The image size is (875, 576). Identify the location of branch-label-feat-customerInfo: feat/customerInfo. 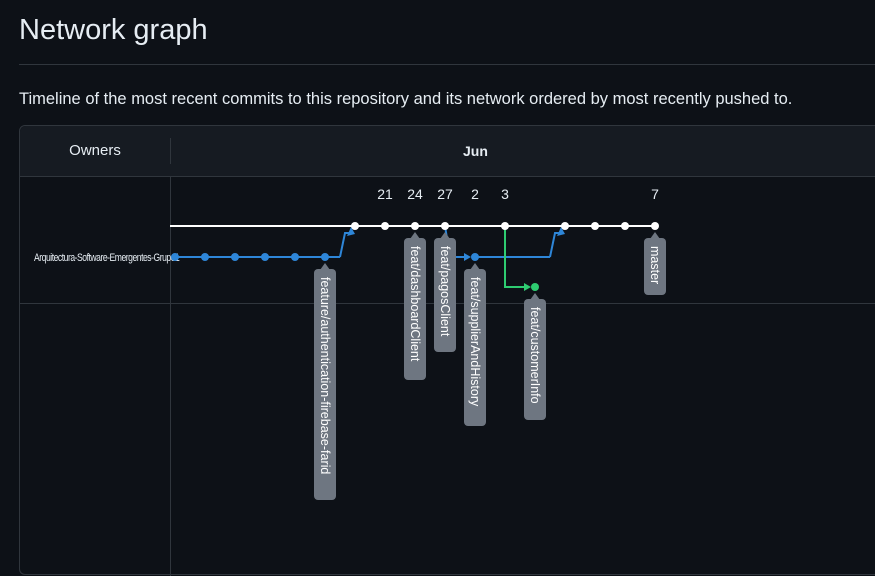
(535, 356).